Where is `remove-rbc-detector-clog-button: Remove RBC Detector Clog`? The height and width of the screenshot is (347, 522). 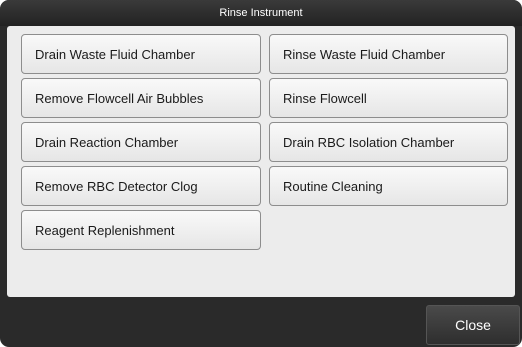 remove-rbc-detector-clog-button: Remove RBC Detector Clog is located at coordinates (141, 186).